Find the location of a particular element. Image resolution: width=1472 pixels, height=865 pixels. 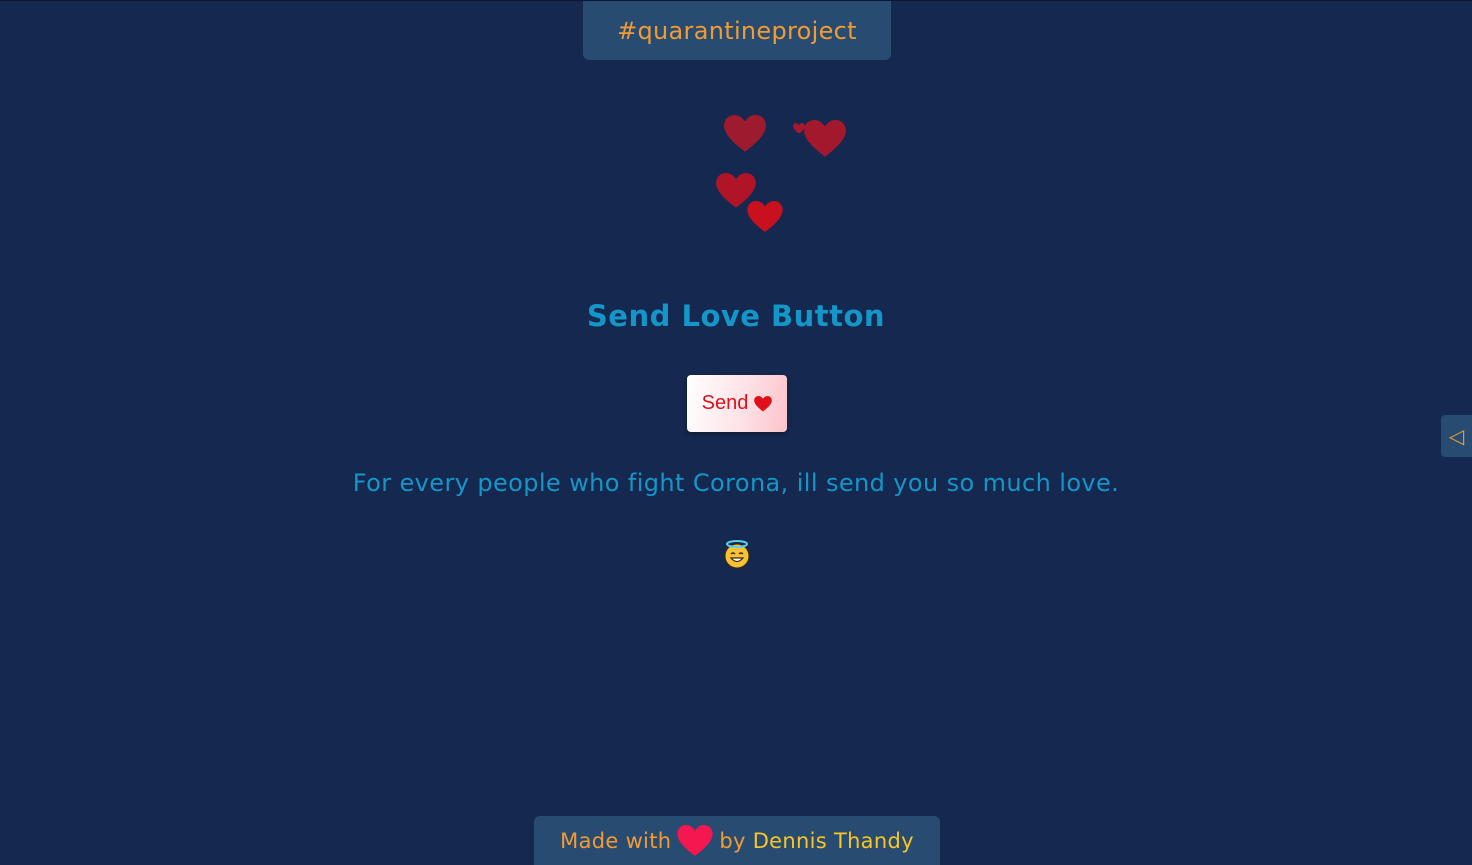

side-panel-toggle: ◁ is located at coordinates (1456, 436).